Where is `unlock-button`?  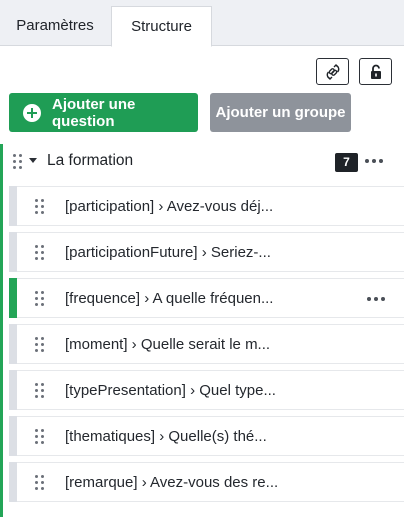
unlock-button is located at coordinates (375, 71).